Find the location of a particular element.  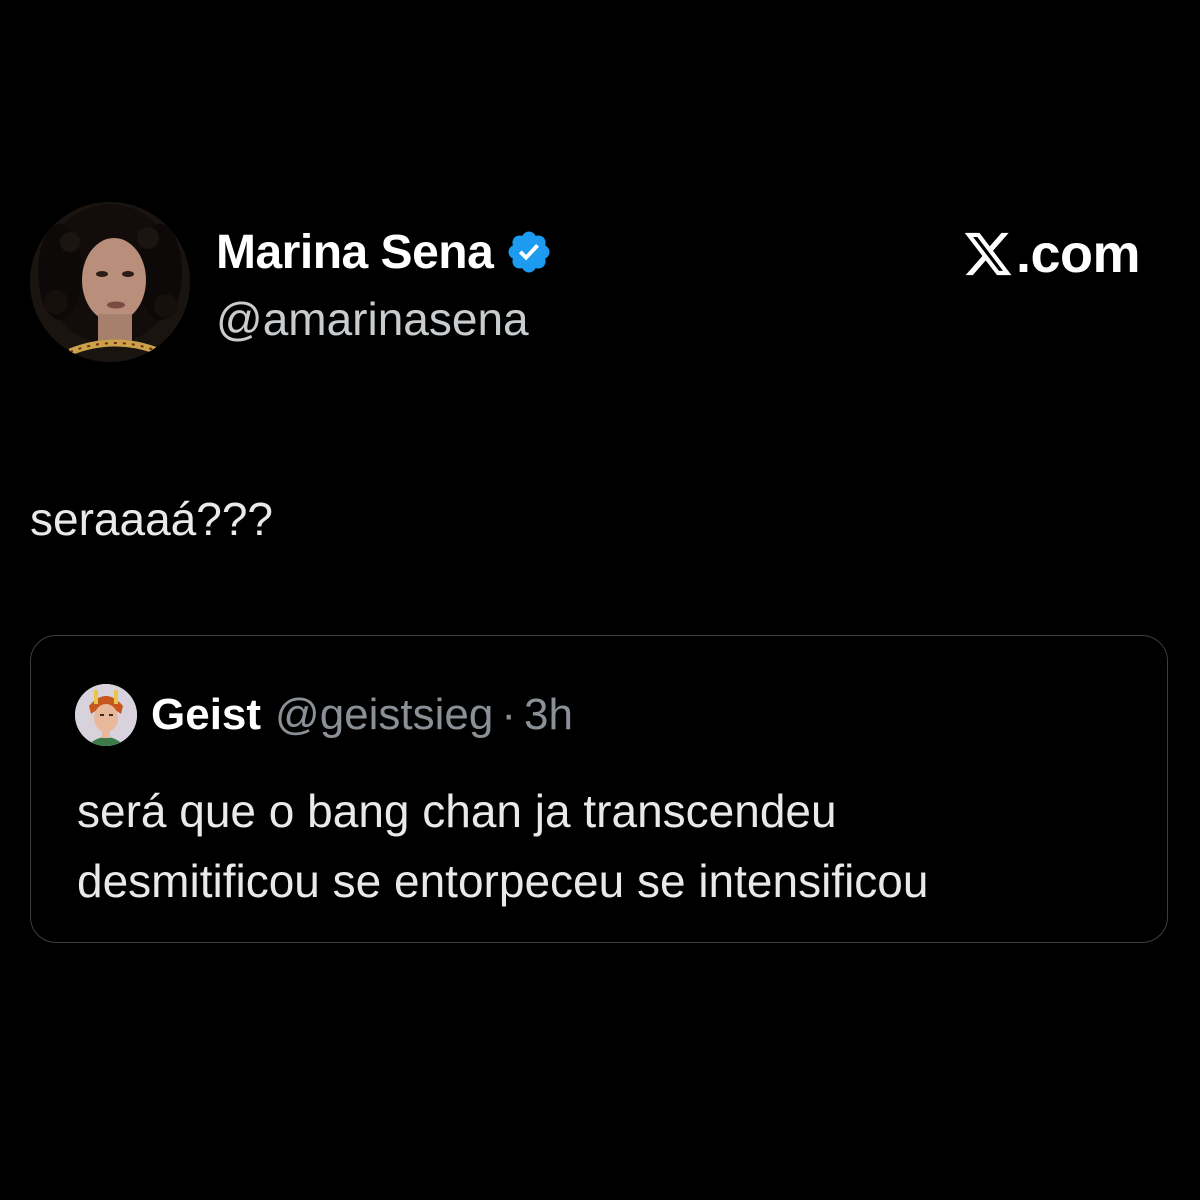

profile-photo-avatar-icon is located at coordinates (110, 282).